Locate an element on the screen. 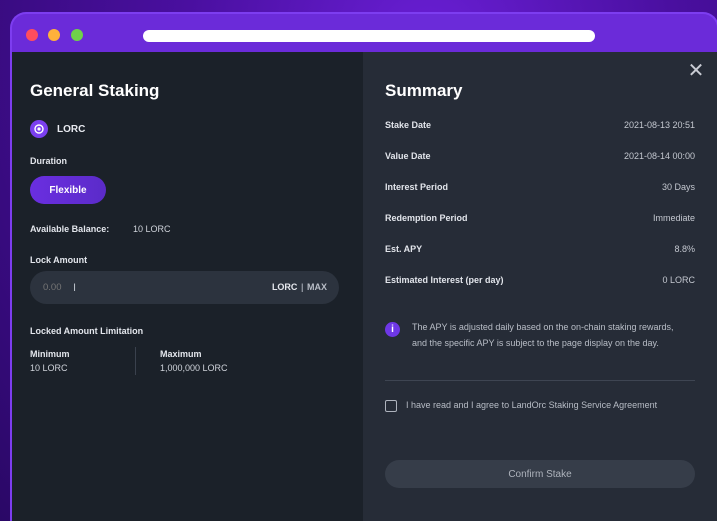 The width and height of the screenshot is (717, 521). lock-amount-suffix: LORC | MAX is located at coordinates (299, 287).